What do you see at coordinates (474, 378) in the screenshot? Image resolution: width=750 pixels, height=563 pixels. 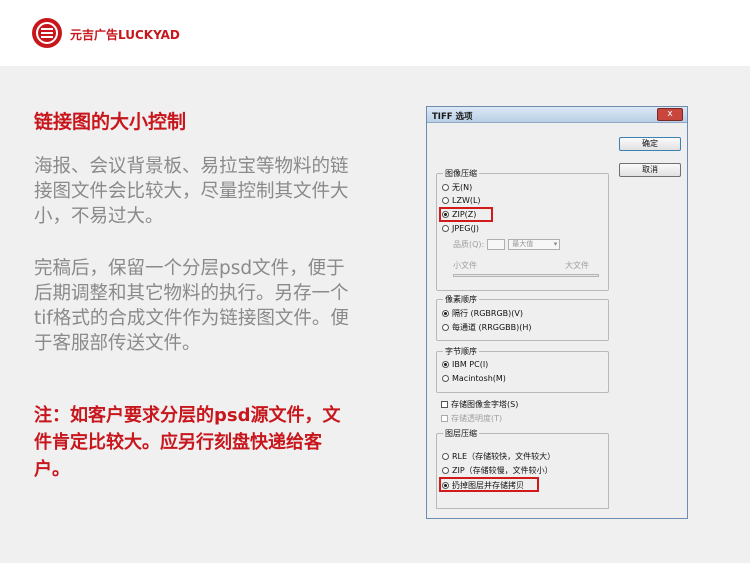 I see `radio-macintosh: Macintosh(M)` at bounding box center [474, 378].